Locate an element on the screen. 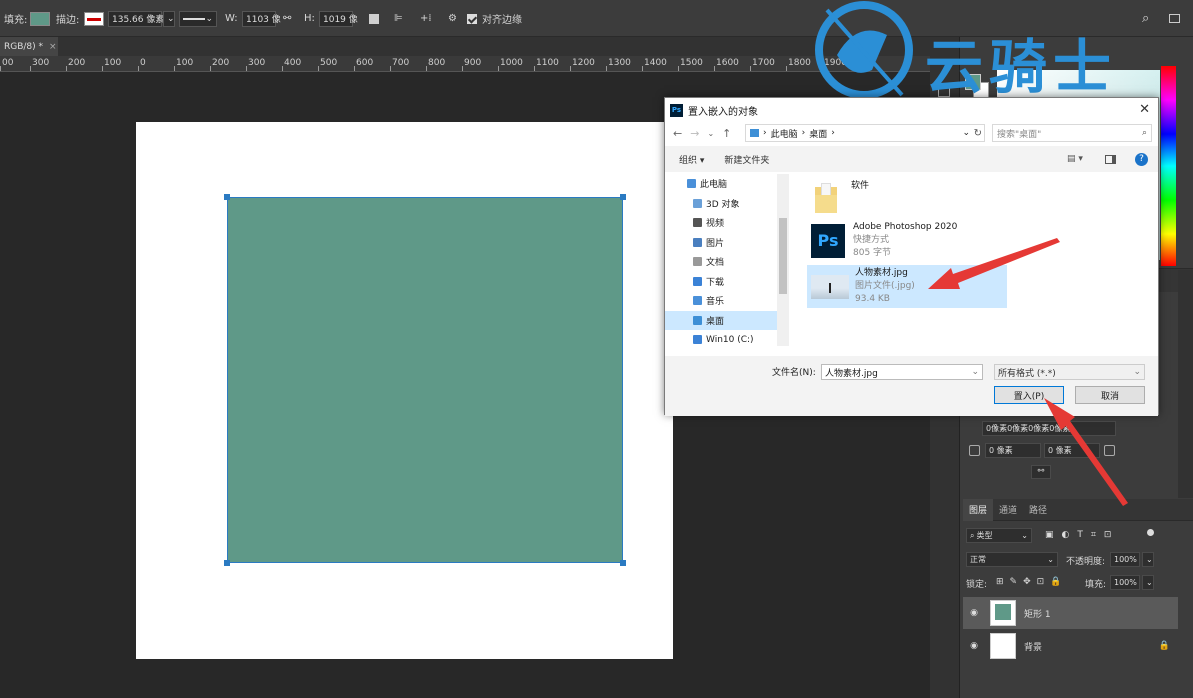 This screenshot has width=1193, height=698. fill-dropdown: ⌄ is located at coordinates (1148, 582).